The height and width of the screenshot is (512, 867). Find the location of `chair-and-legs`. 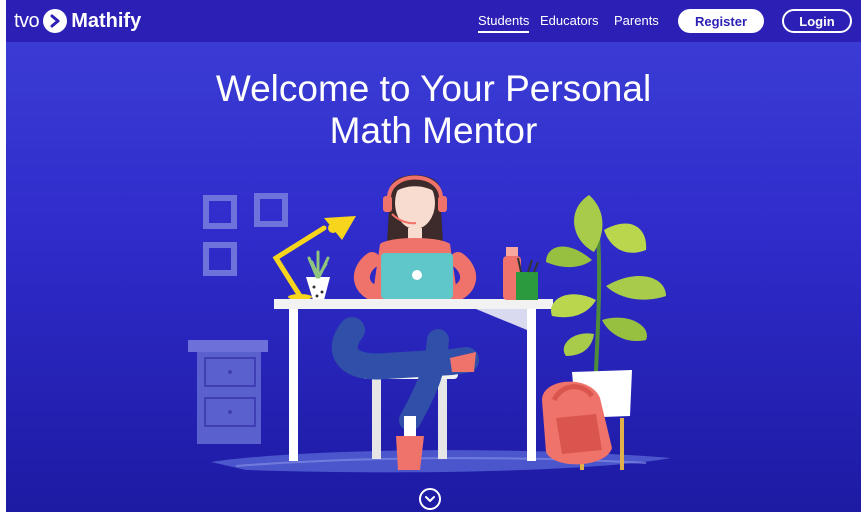

chair-and-legs is located at coordinates (405, 393).